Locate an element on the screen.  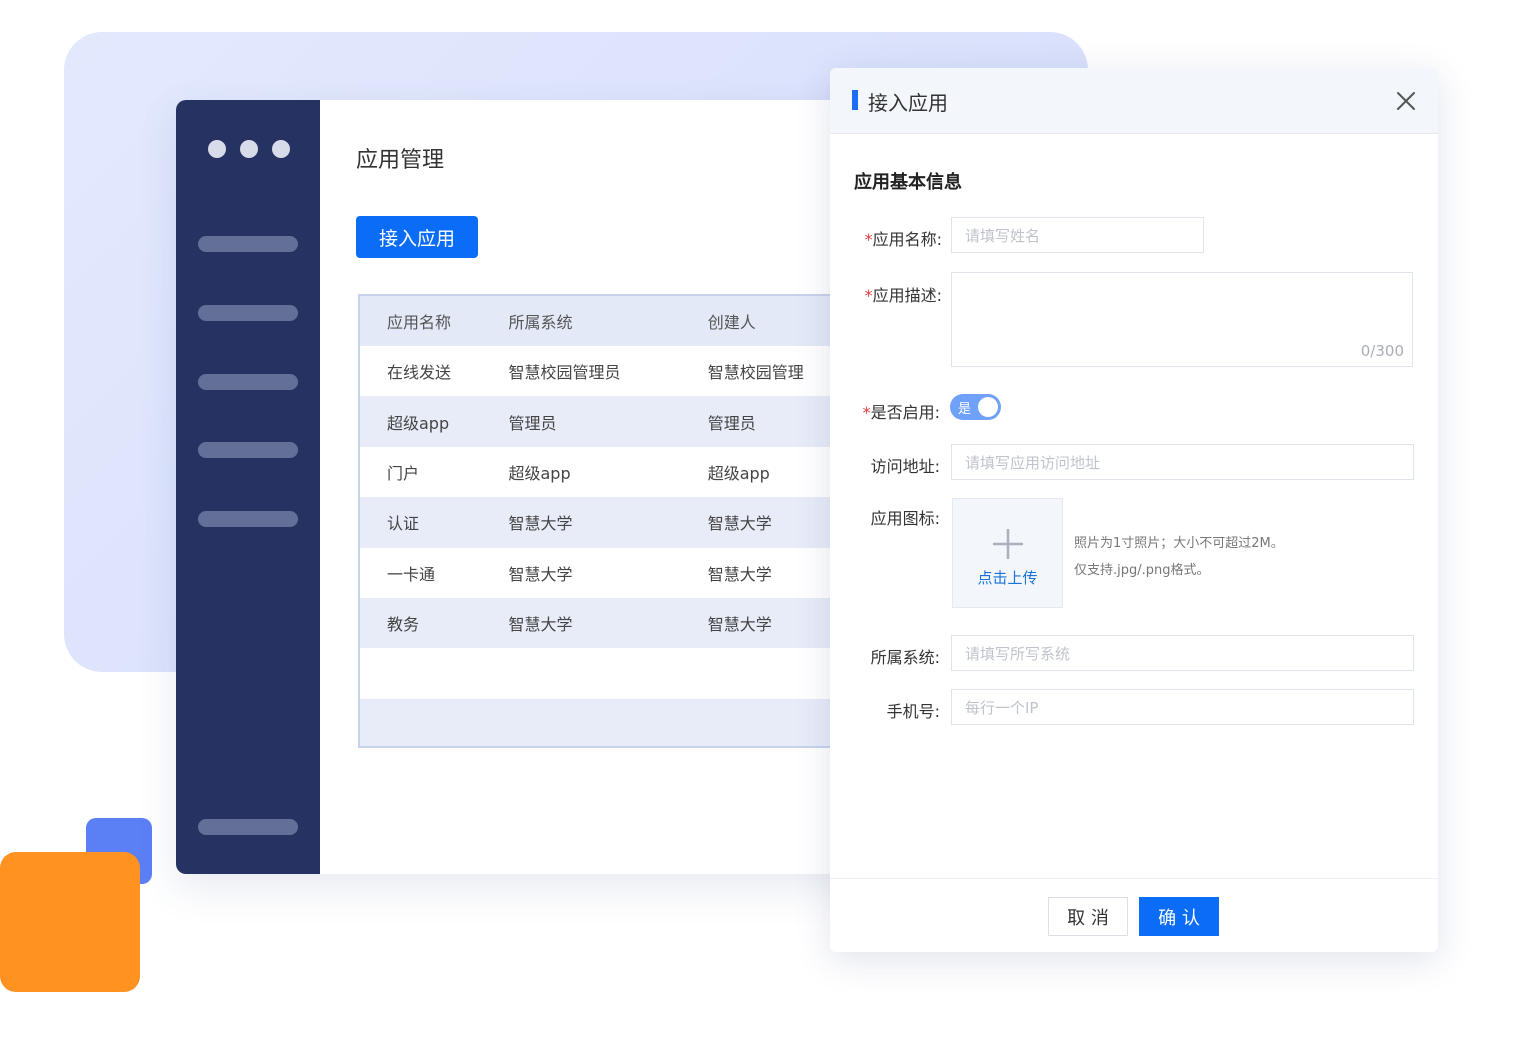
system-placeholder: 请填写所写系统 is located at coordinates (1018, 653).